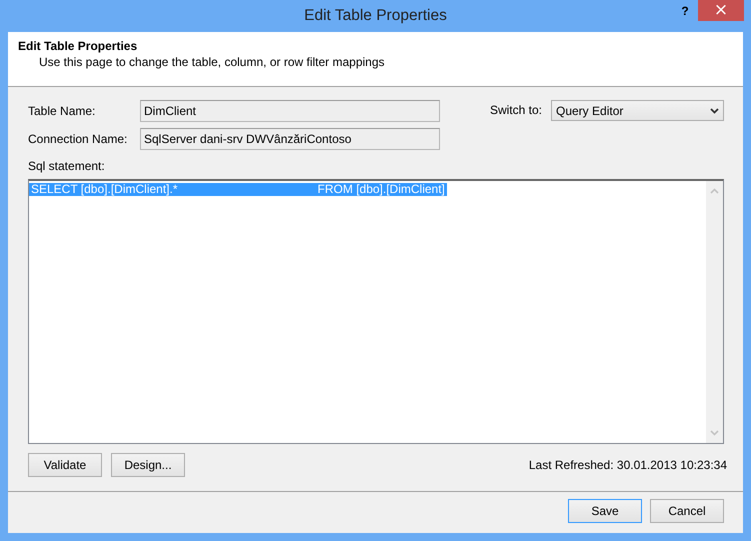  What do you see at coordinates (627, 465) in the screenshot?
I see `last-refreshed-text: Last Refreshed: 30.01.2013 10:23:34` at bounding box center [627, 465].